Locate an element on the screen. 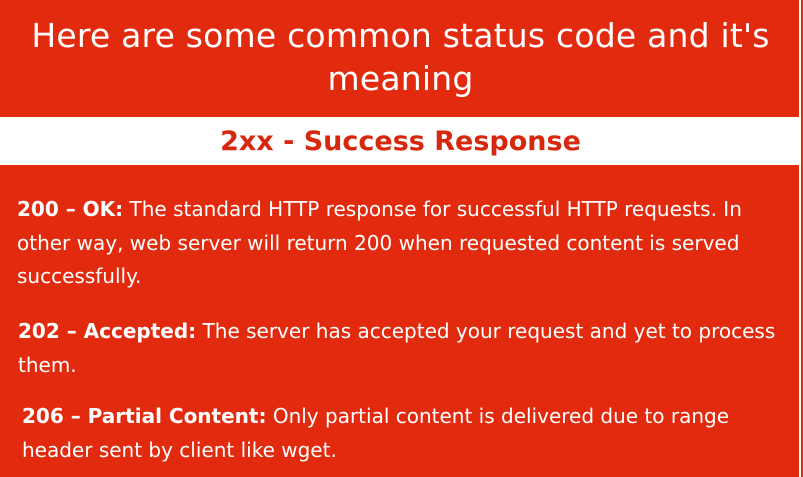 This screenshot has height=477, width=803. section-header-band: 2xx - Success Response is located at coordinates (400, 141).